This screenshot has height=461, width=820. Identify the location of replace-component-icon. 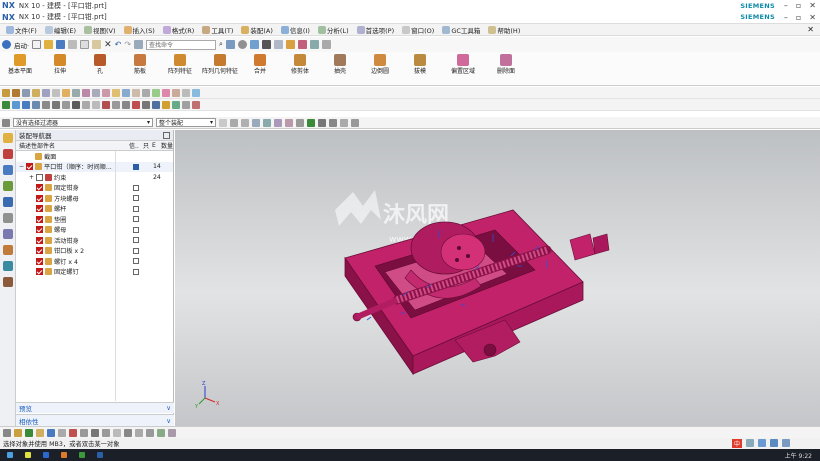
(156, 92).